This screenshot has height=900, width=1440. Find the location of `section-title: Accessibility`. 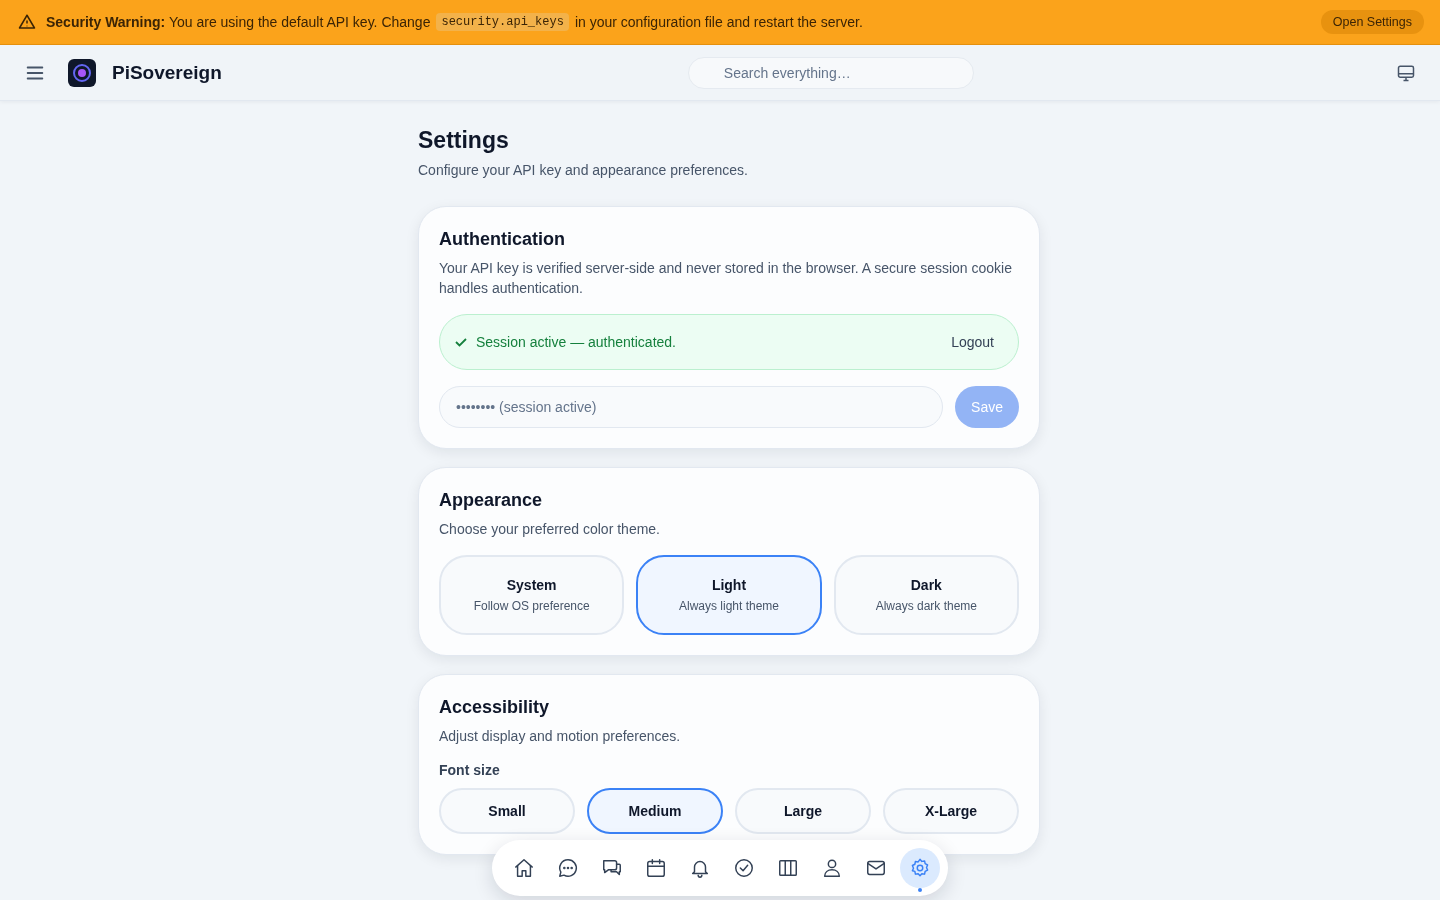

section-title: Accessibility is located at coordinates (495, 707).